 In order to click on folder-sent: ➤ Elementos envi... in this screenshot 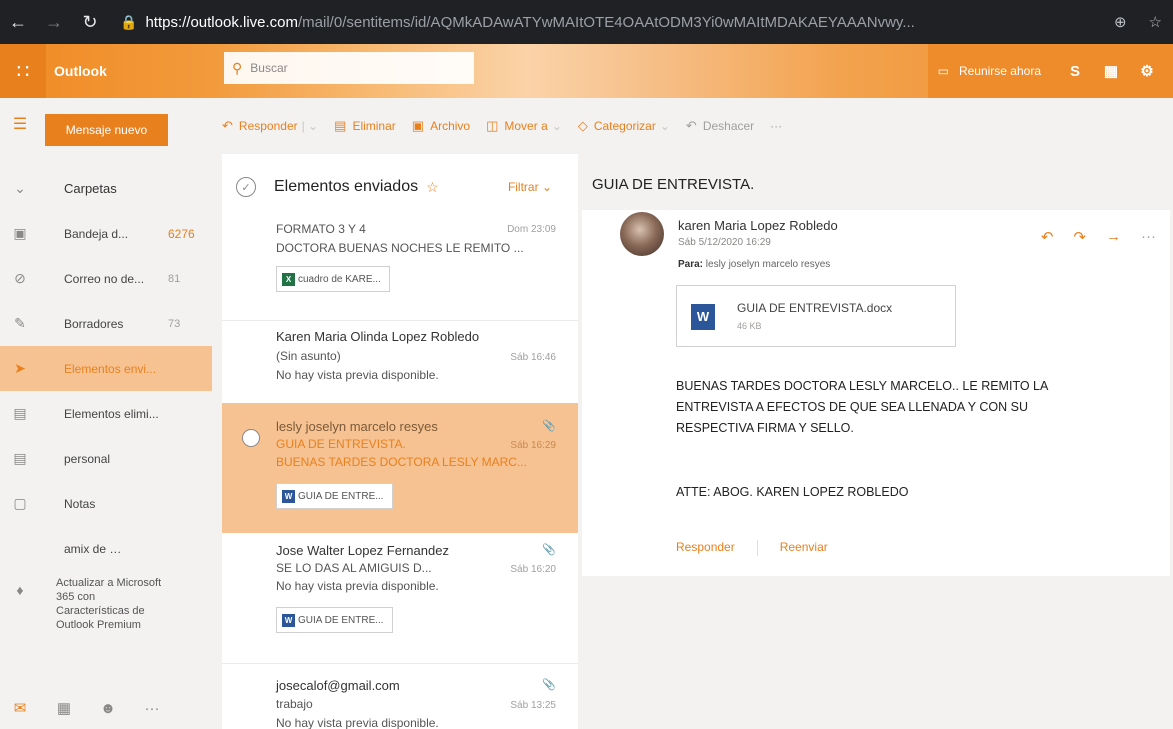, I will do `click(106, 368)`.